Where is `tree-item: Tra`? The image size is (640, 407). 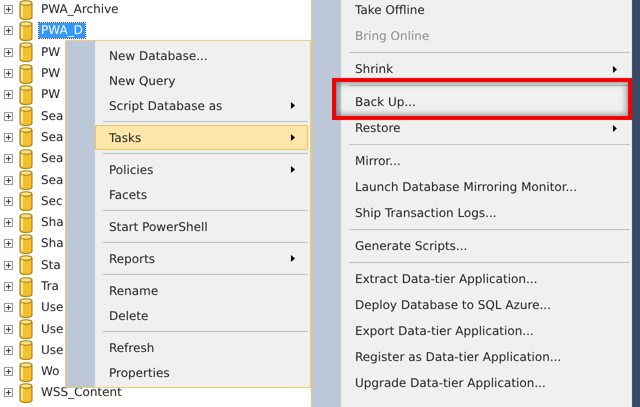 tree-item: Tra is located at coordinates (50, 286).